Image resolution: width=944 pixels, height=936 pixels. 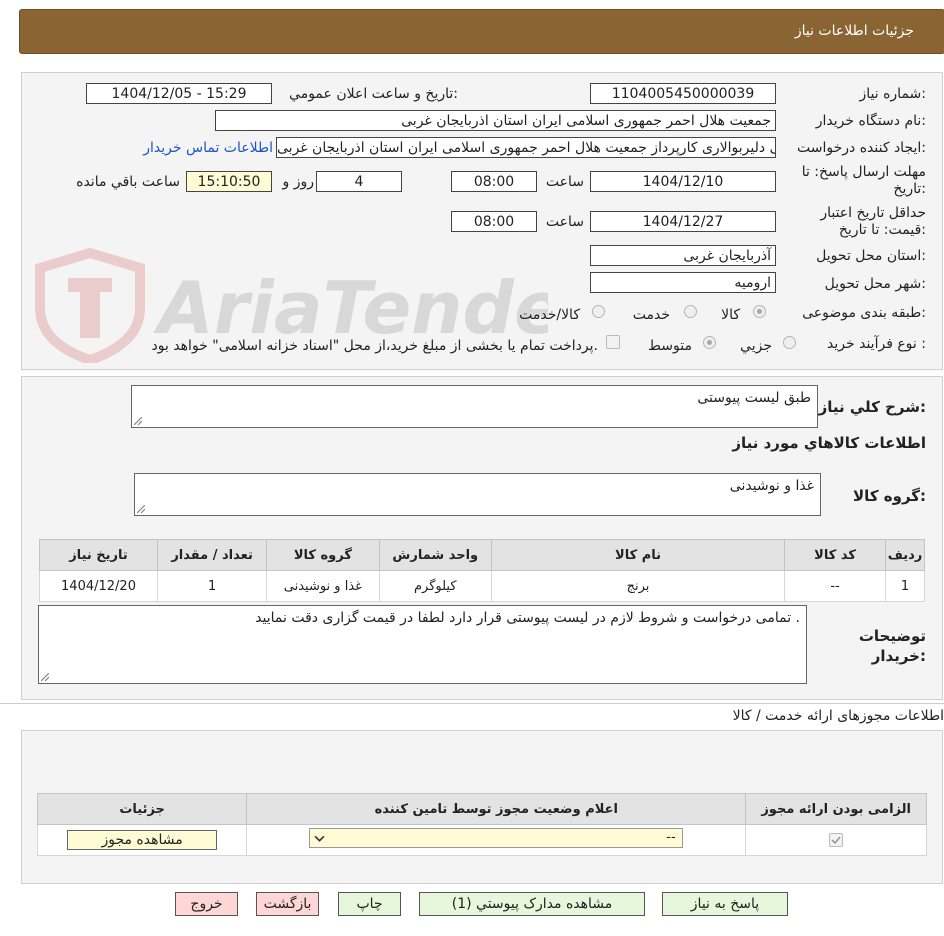 What do you see at coordinates (670, 346) in the screenshot?
I see `process-option-medium: متوسط` at bounding box center [670, 346].